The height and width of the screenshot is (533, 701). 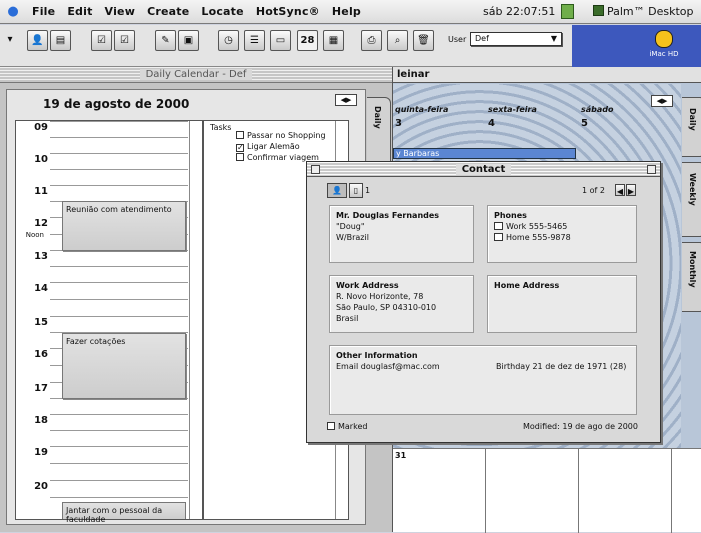 What do you see at coordinates (484, 153) in the screenshot?
I see `month-event: y Barbaras` at bounding box center [484, 153].